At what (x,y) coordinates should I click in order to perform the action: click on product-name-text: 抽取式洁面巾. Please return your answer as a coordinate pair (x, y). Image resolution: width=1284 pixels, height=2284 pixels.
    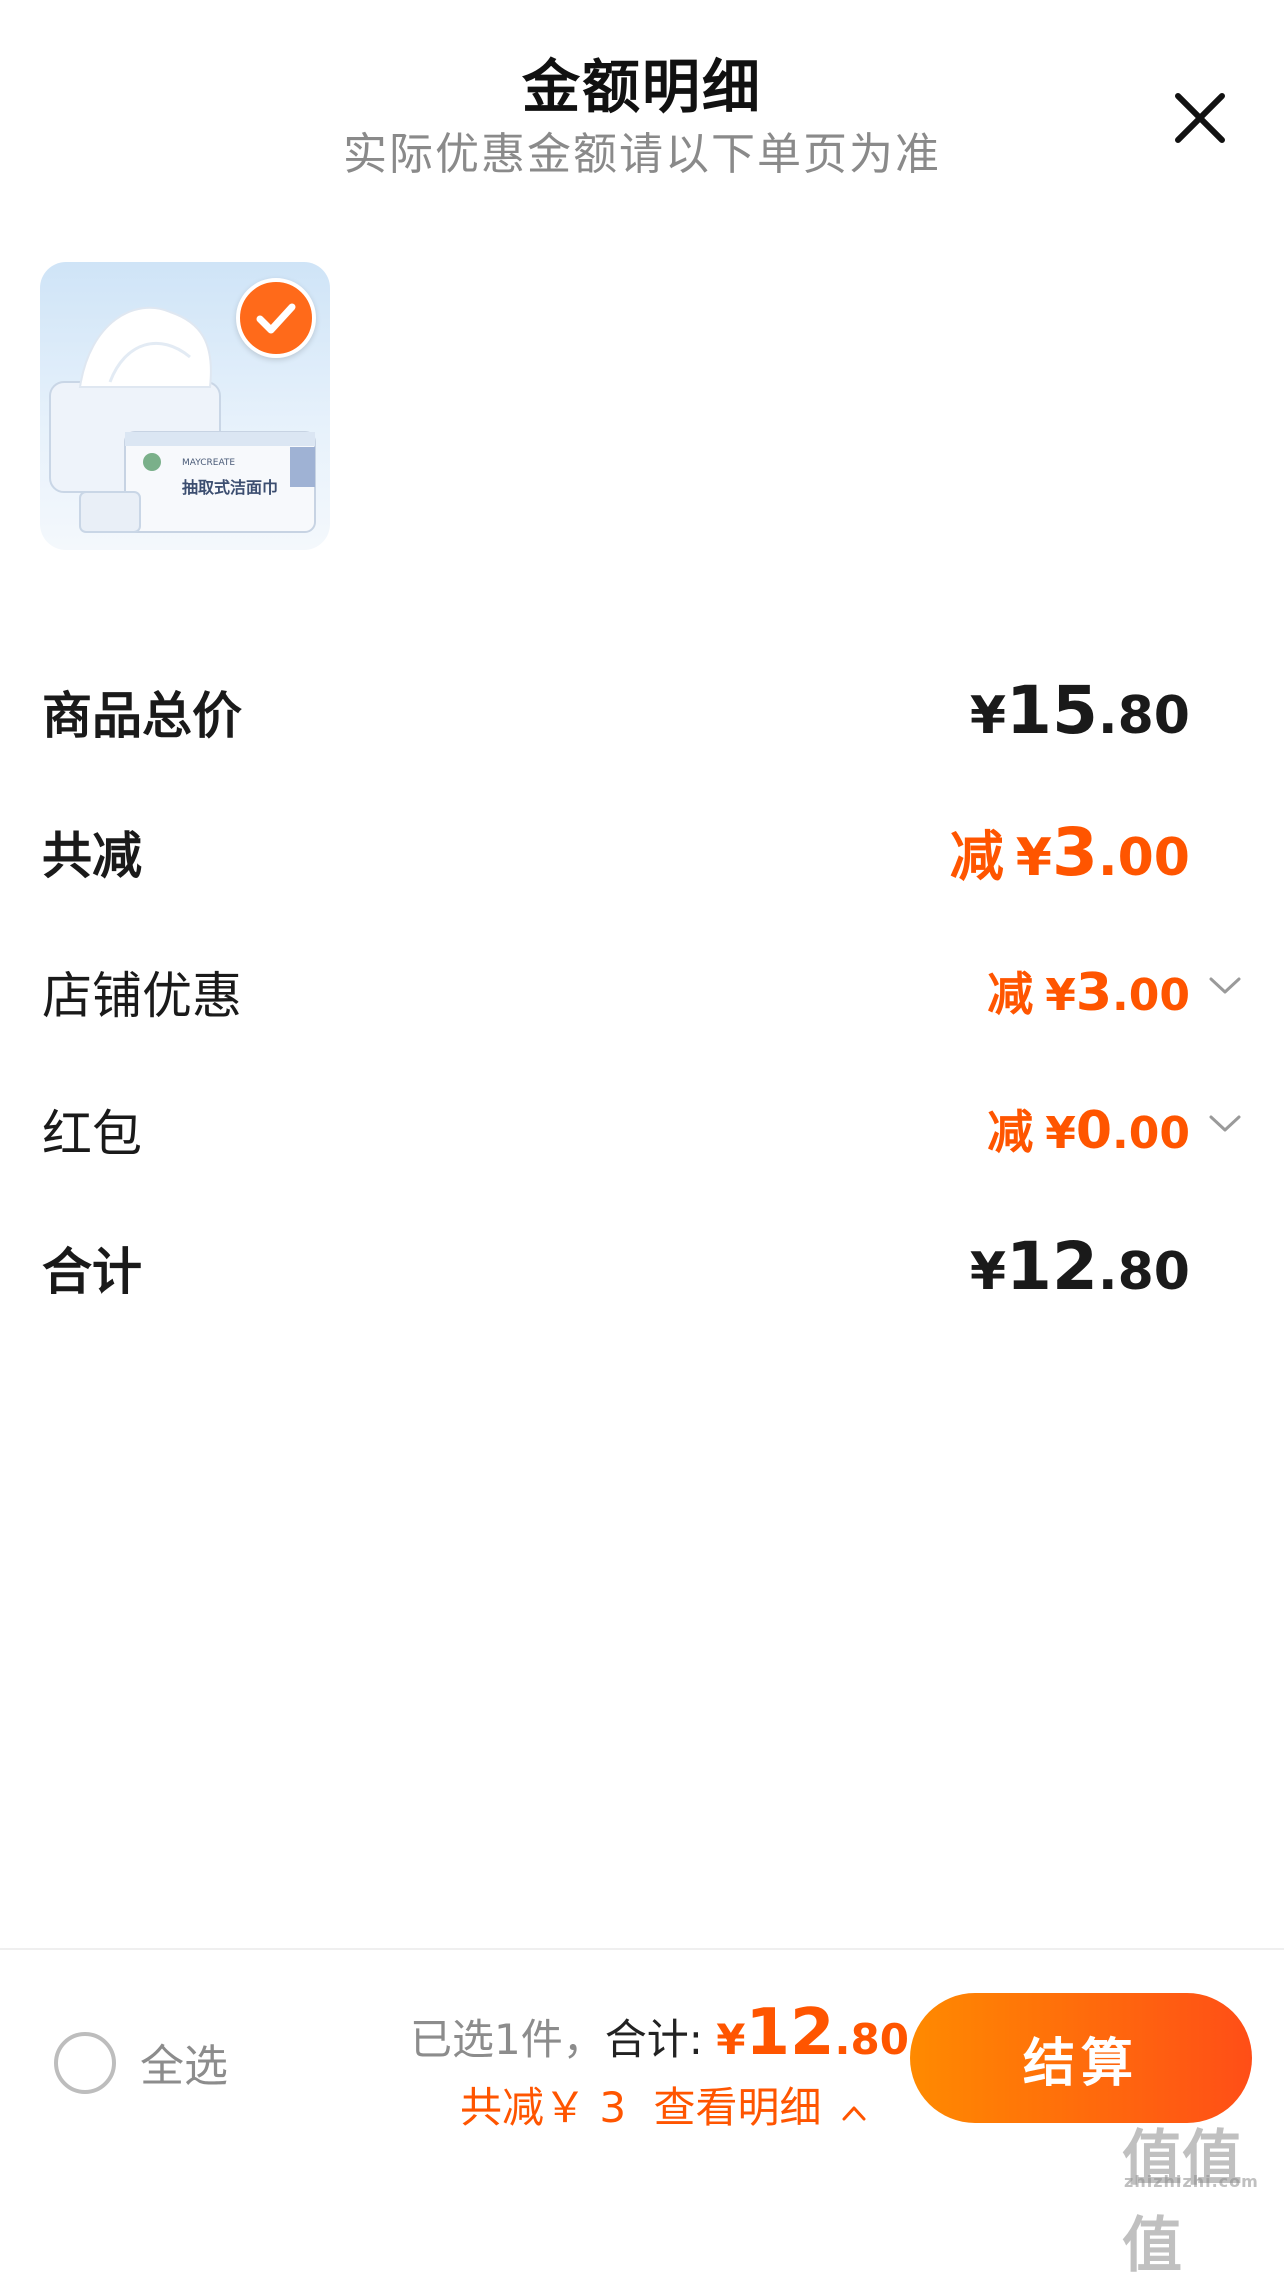
    Looking at the image, I should click on (230, 487).